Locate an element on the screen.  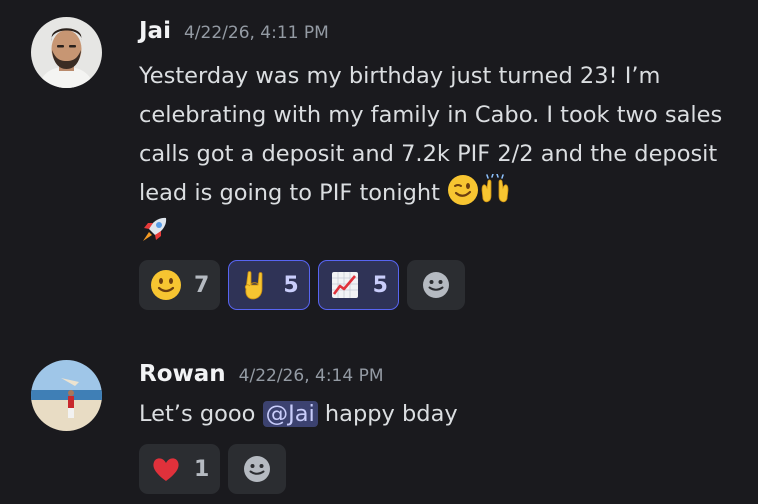
winking-face-icon is located at coordinates (463, 190).